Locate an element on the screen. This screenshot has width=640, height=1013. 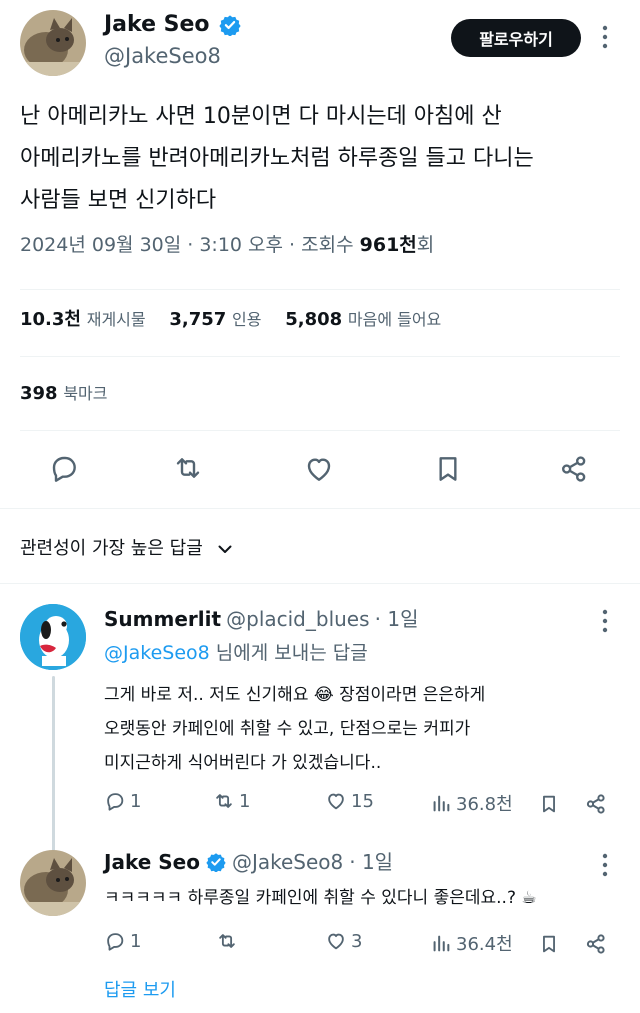
bookmarks-label: 북마크 is located at coordinates (85, 393).